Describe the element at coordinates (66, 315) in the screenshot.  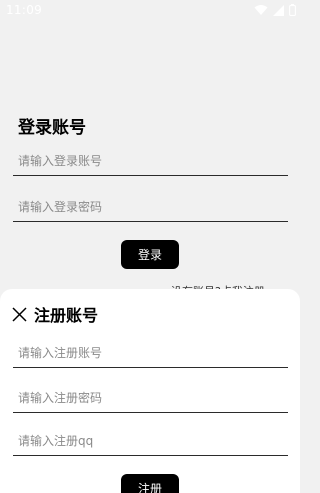
I see `register-title: 注册账号` at that location.